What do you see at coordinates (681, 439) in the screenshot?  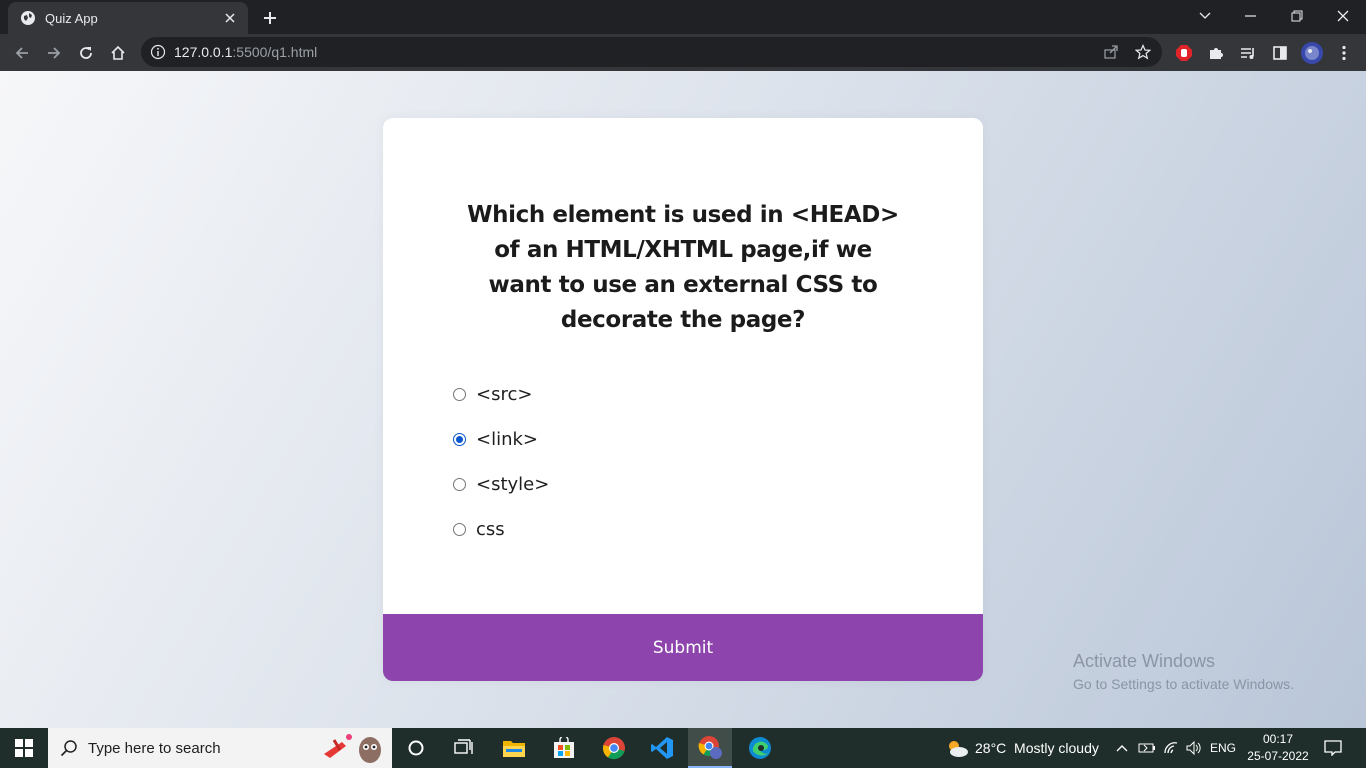 I see `answer-option-link: <link>` at bounding box center [681, 439].